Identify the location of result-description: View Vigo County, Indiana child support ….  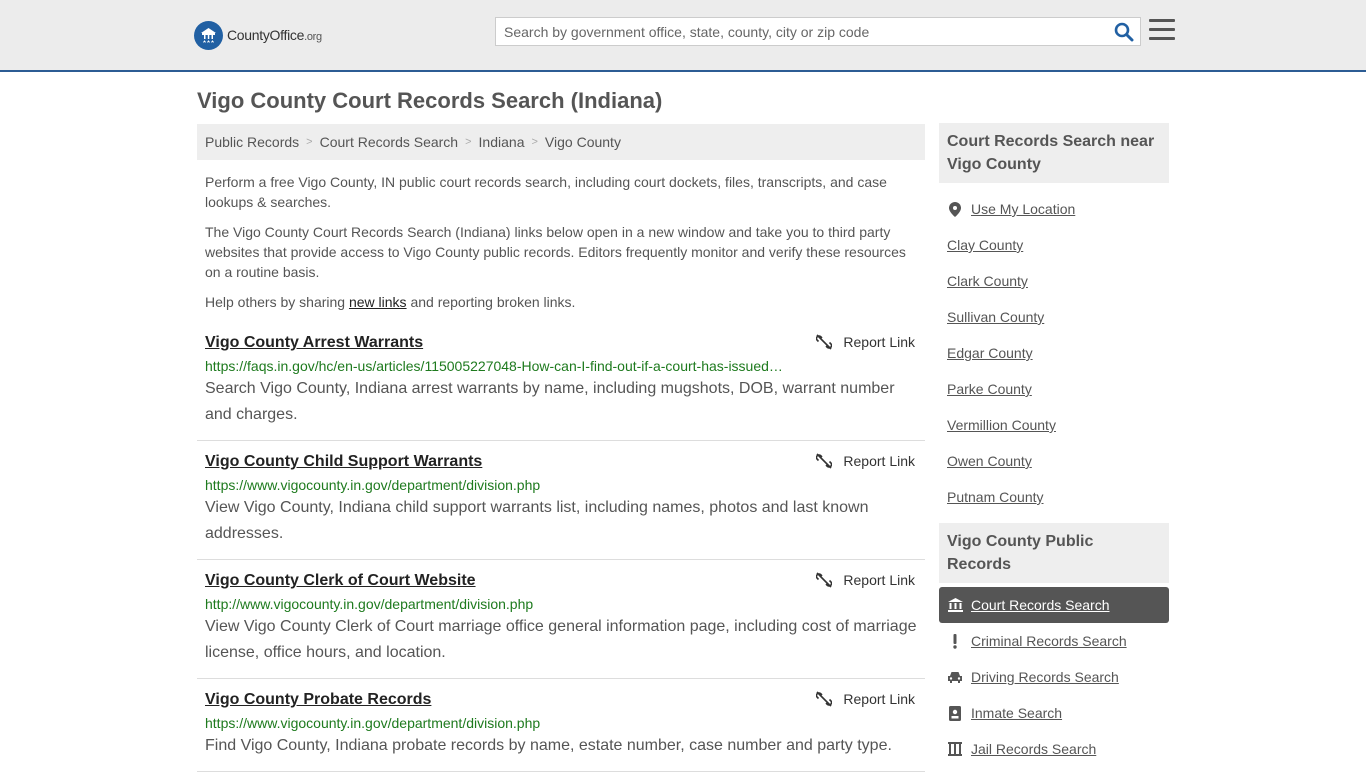
(537, 520).